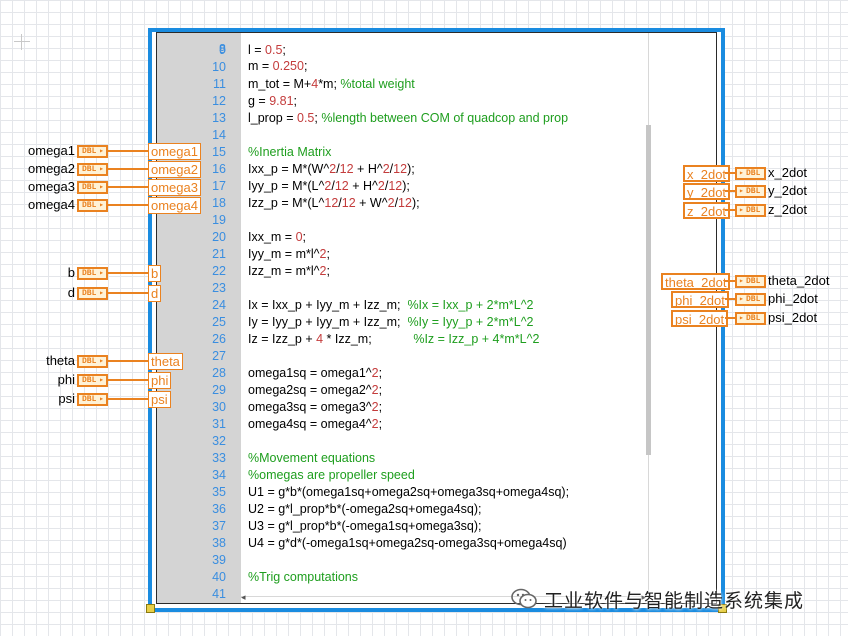 This screenshot has height=636, width=848. What do you see at coordinates (219, 339) in the screenshot?
I see `line-number: 26` at bounding box center [219, 339].